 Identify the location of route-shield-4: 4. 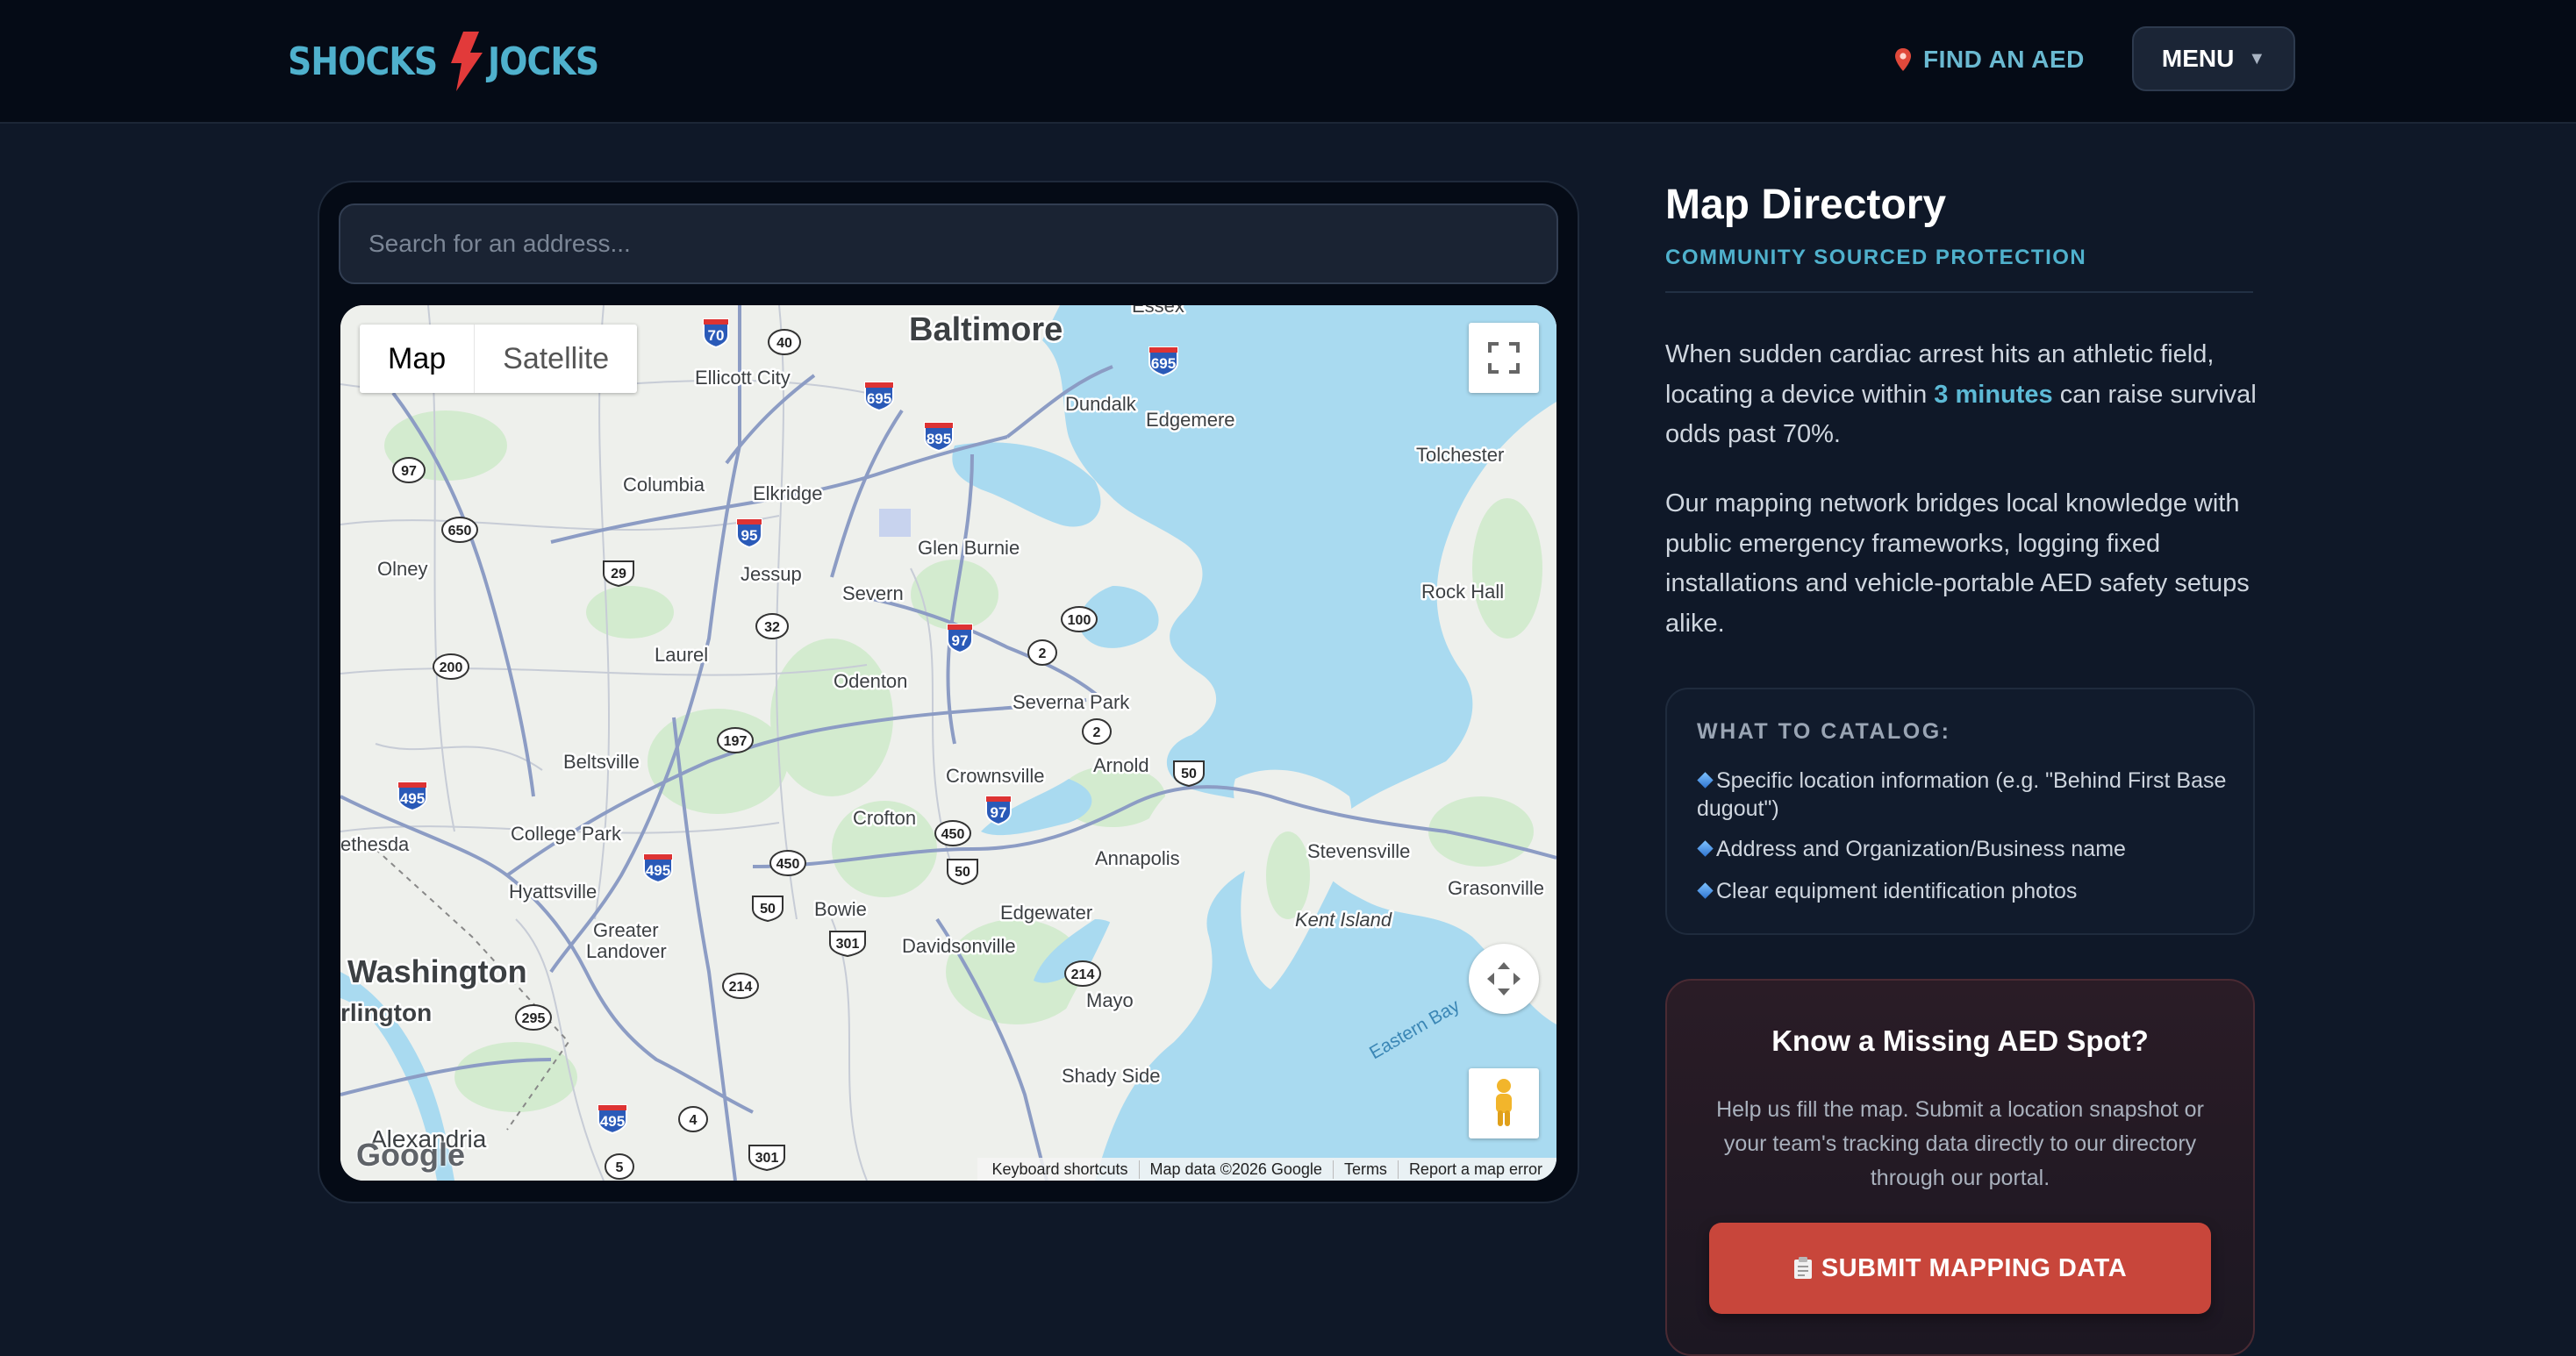
(693, 1119).